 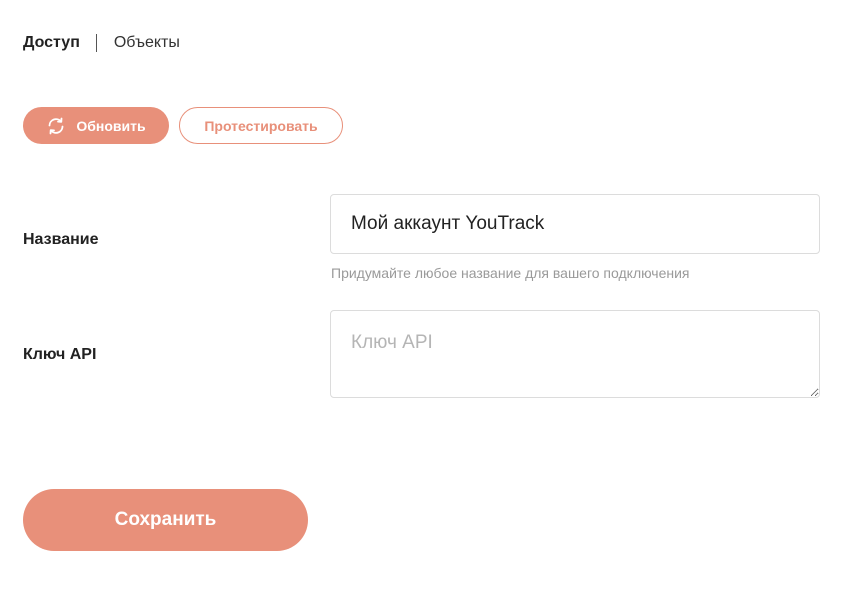 What do you see at coordinates (165, 520) in the screenshot?
I see `save-button: Сохранить` at bounding box center [165, 520].